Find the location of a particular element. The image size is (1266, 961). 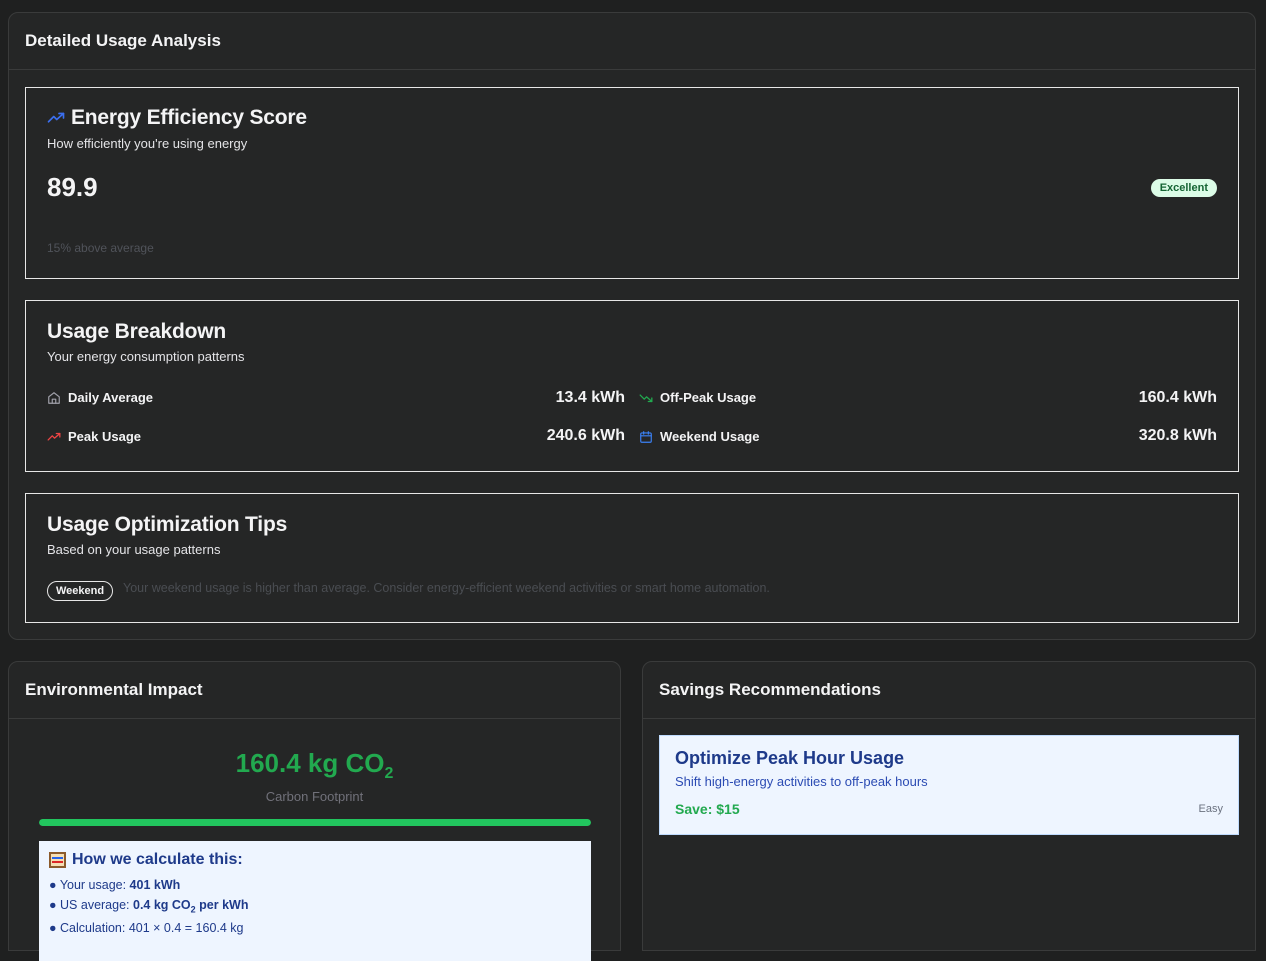

calc-tail: per kWh is located at coordinates (222, 905).